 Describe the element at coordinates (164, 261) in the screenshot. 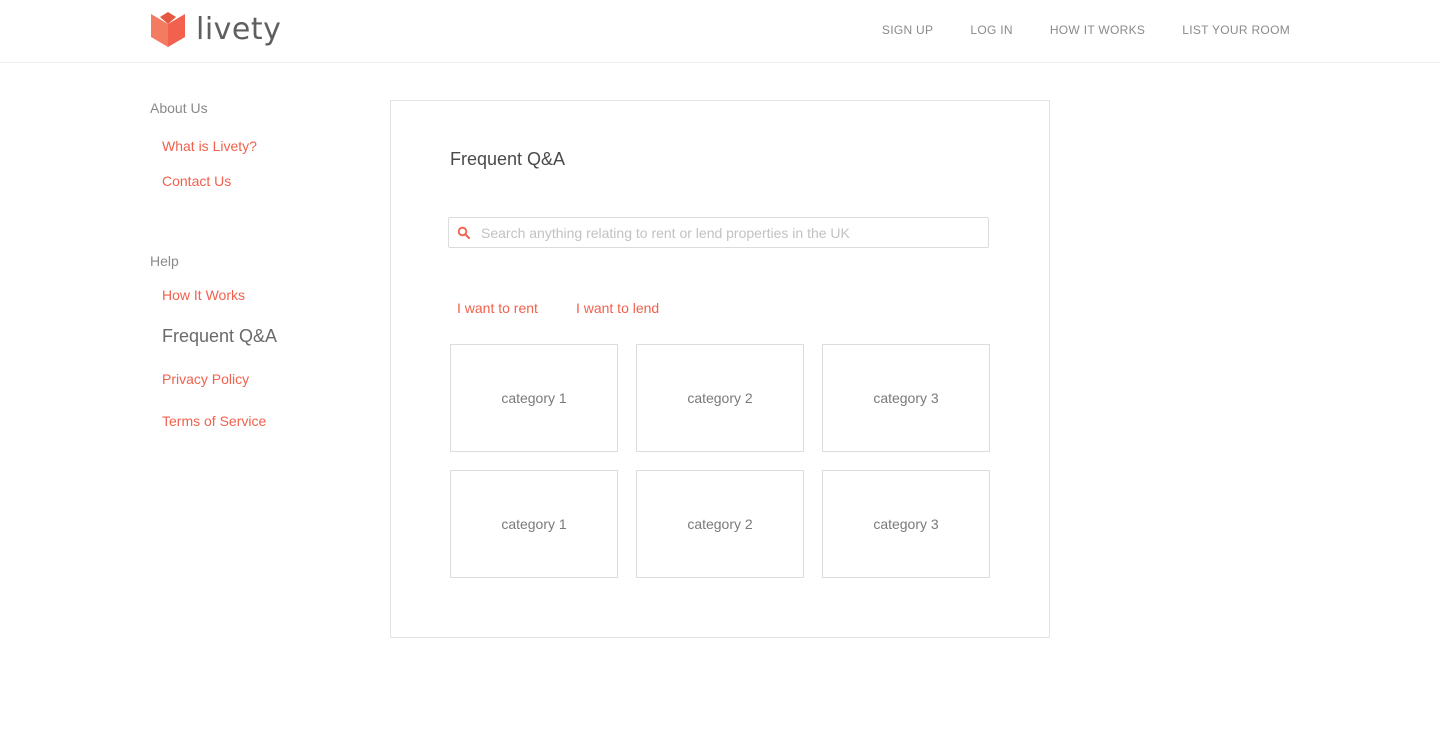

I see `sidebar-heading-help: Help` at that location.